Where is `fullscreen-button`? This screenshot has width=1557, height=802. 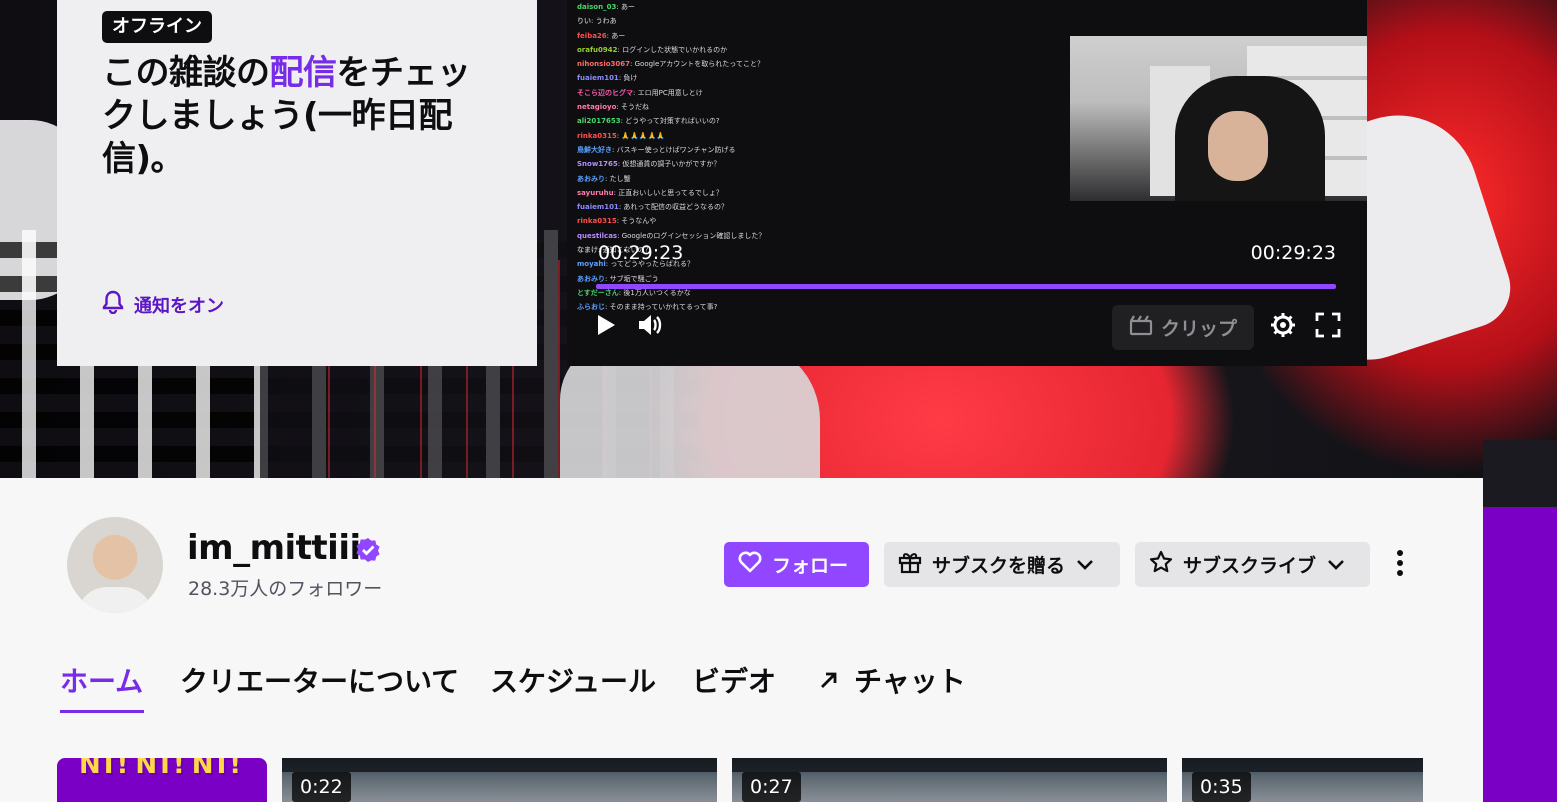
fullscreen-button is located at coordinates (1328, 327).